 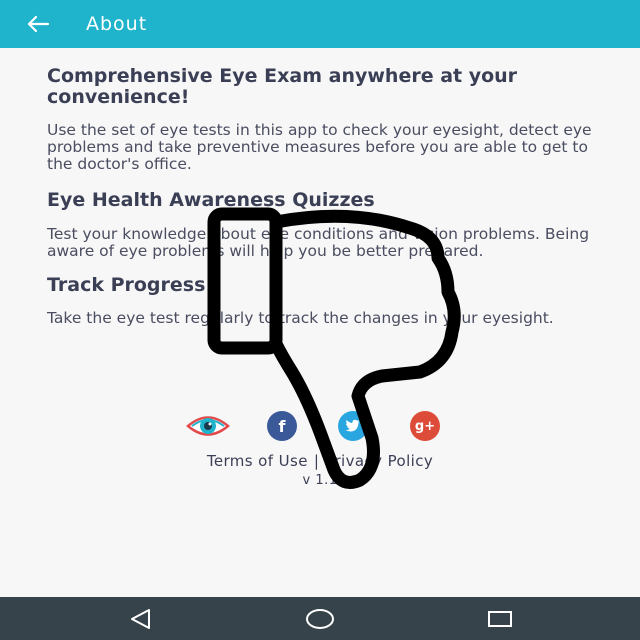 I want to click on heading-track-progress: Track Progress, so click(x=126, y=285).